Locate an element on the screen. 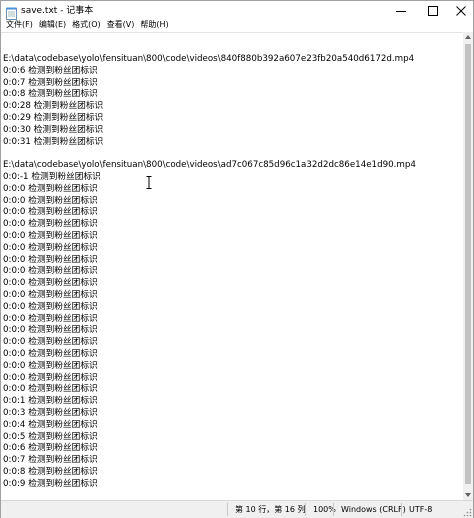 The height and width of the screenshot is (518, 474). text-line: 0:0:-1 检测到粉丝团标识 is located at coordinates (209, 178).